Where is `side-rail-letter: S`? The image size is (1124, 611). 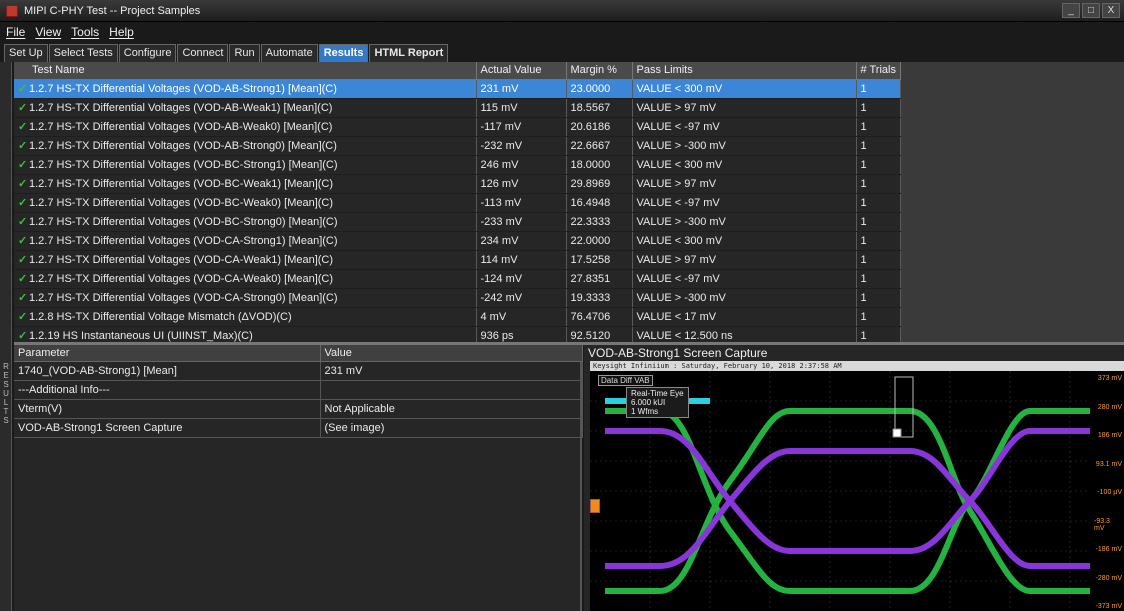 side-rail-letter: S is located at coordinates (6, 384).